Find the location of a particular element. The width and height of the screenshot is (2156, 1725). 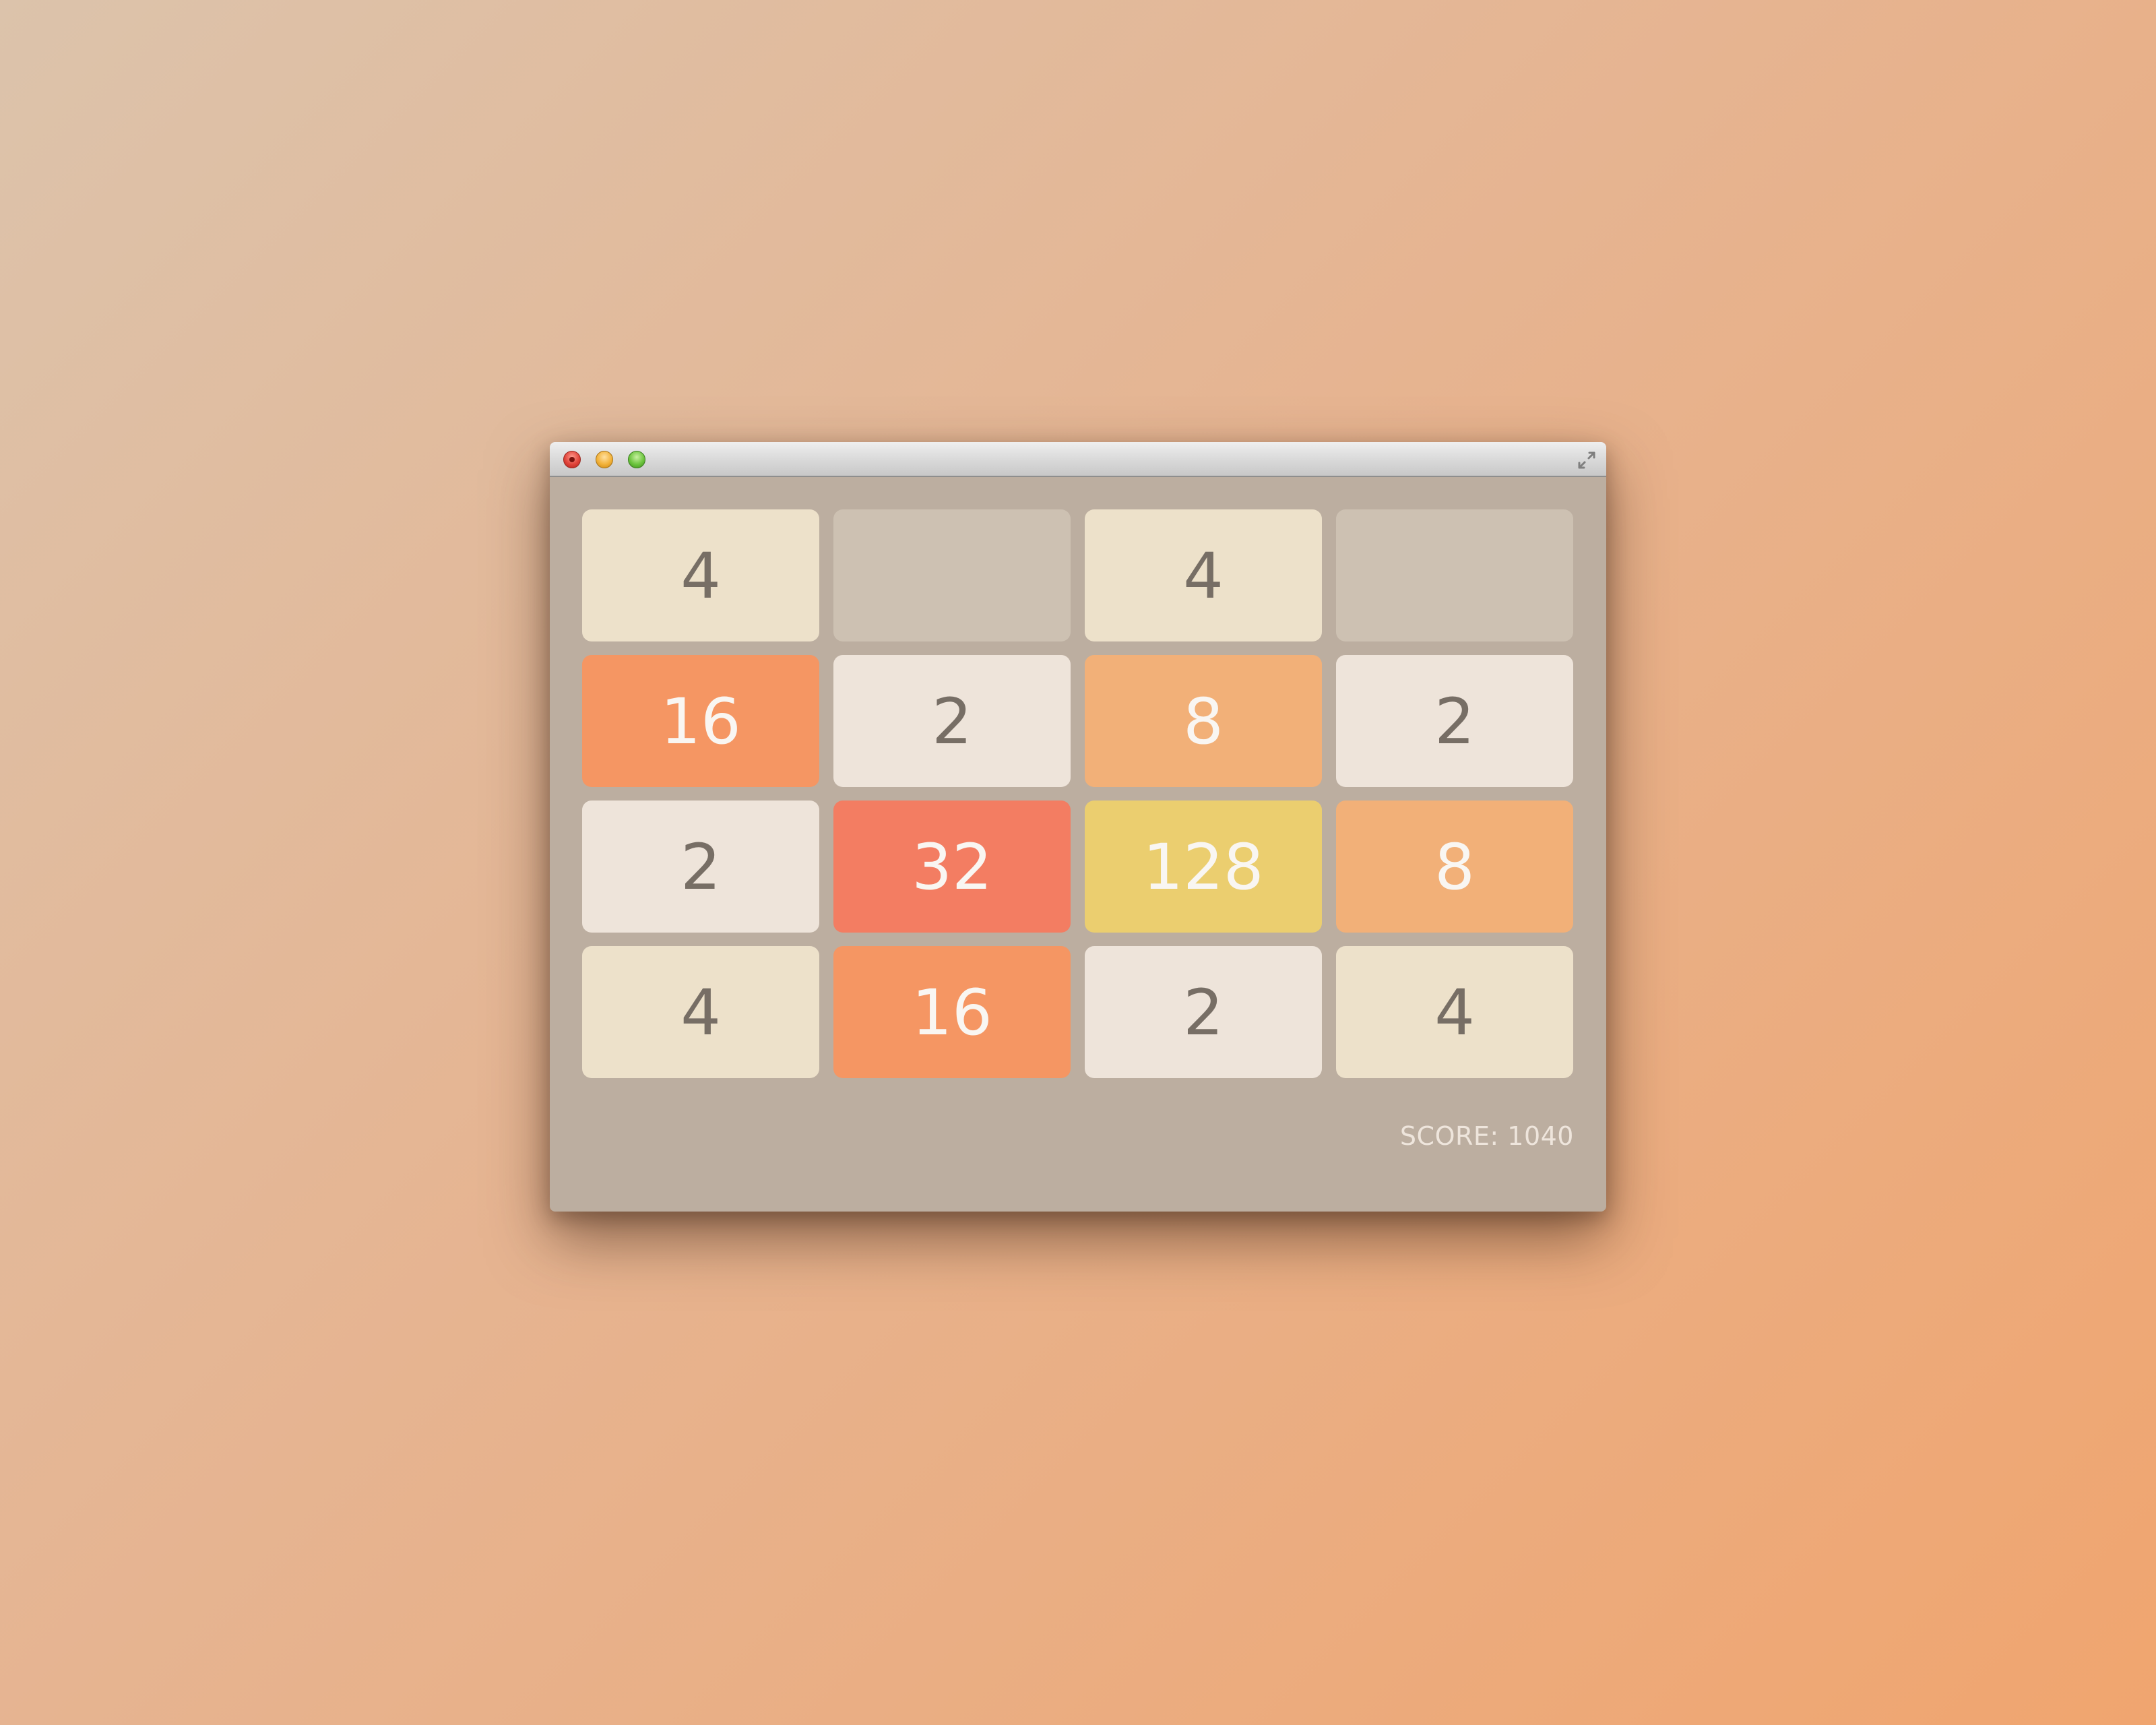

tile-128: 128 is located at coordinates (1203, 867).